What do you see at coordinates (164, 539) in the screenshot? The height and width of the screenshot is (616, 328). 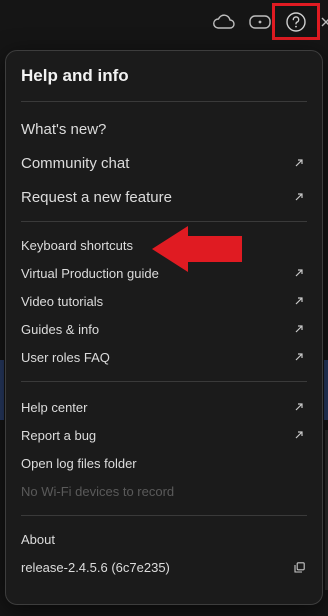 I see `menu-item-about: About` at bounding box center [164, 539].